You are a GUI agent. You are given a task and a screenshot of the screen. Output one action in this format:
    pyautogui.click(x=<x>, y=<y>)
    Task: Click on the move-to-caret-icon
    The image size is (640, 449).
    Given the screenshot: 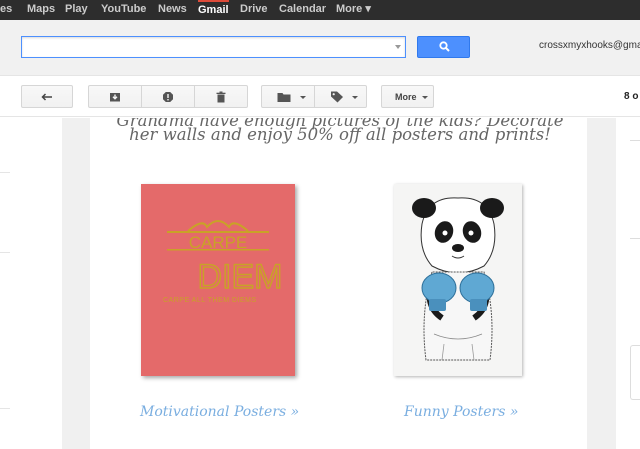 What is the action you would take?
    pyautogui.click(x=303, y=97)
    